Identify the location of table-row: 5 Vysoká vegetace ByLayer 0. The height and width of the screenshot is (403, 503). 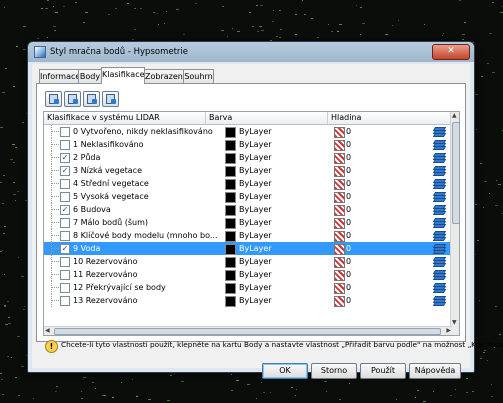
(248, 196).